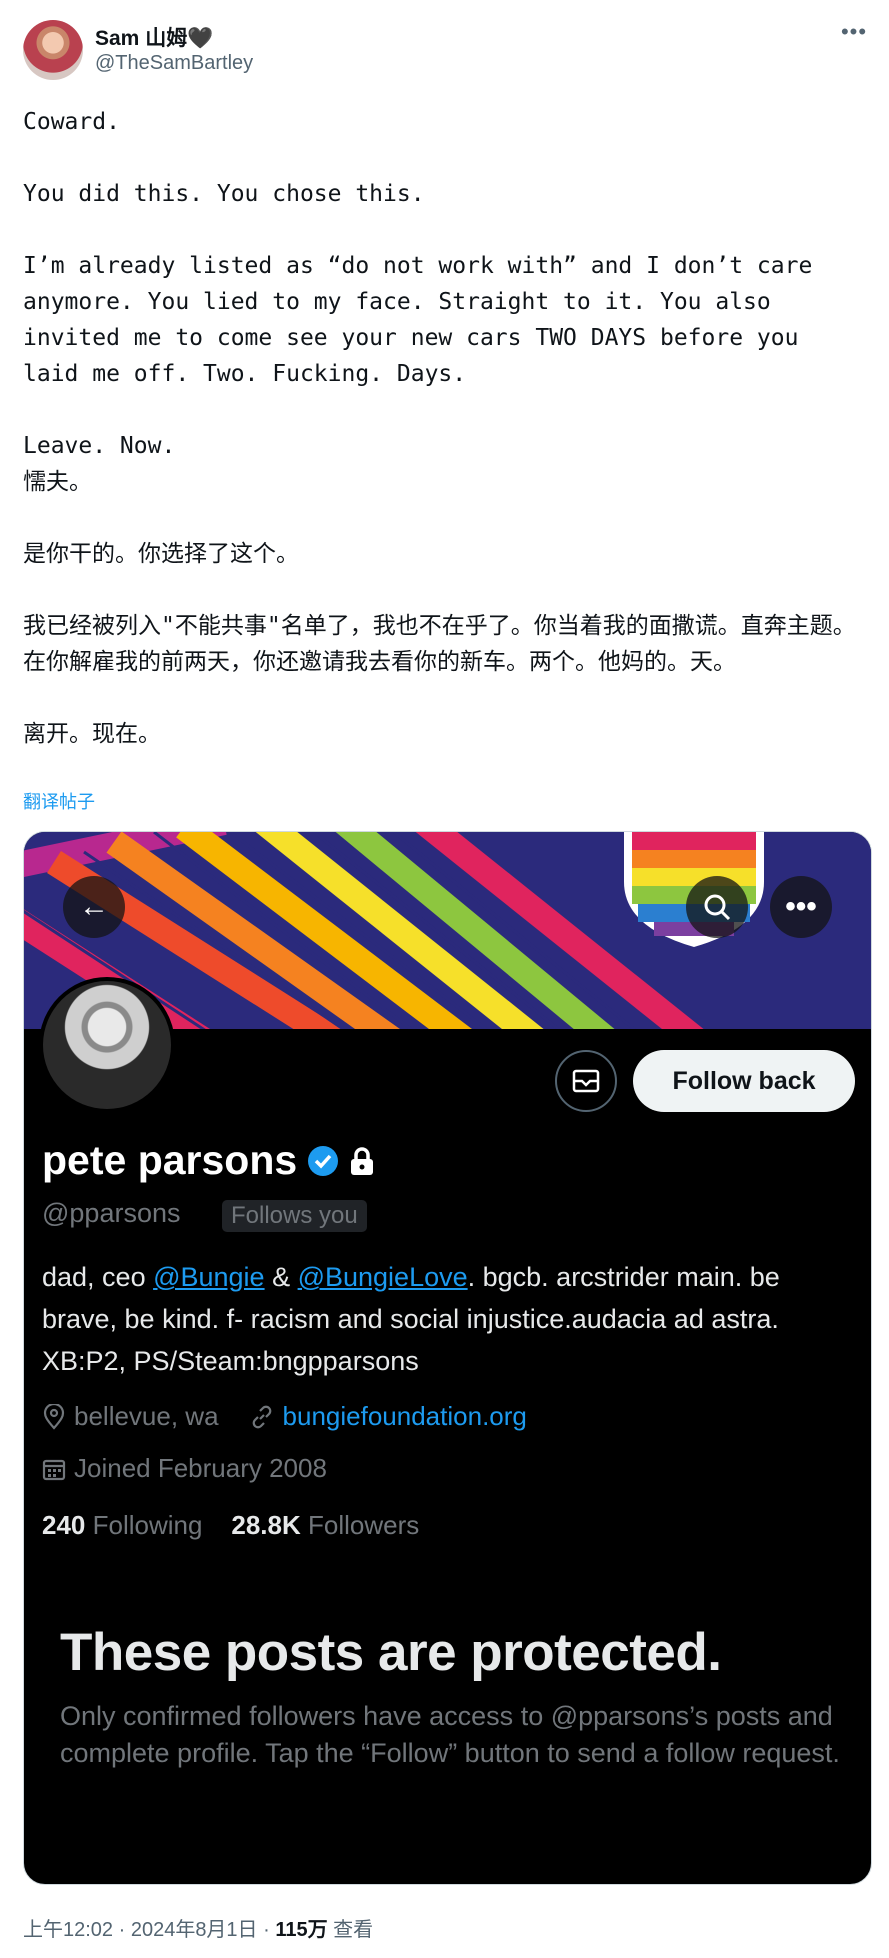  I want to click on profile-handle: @pparsons, so click(111, 1213).